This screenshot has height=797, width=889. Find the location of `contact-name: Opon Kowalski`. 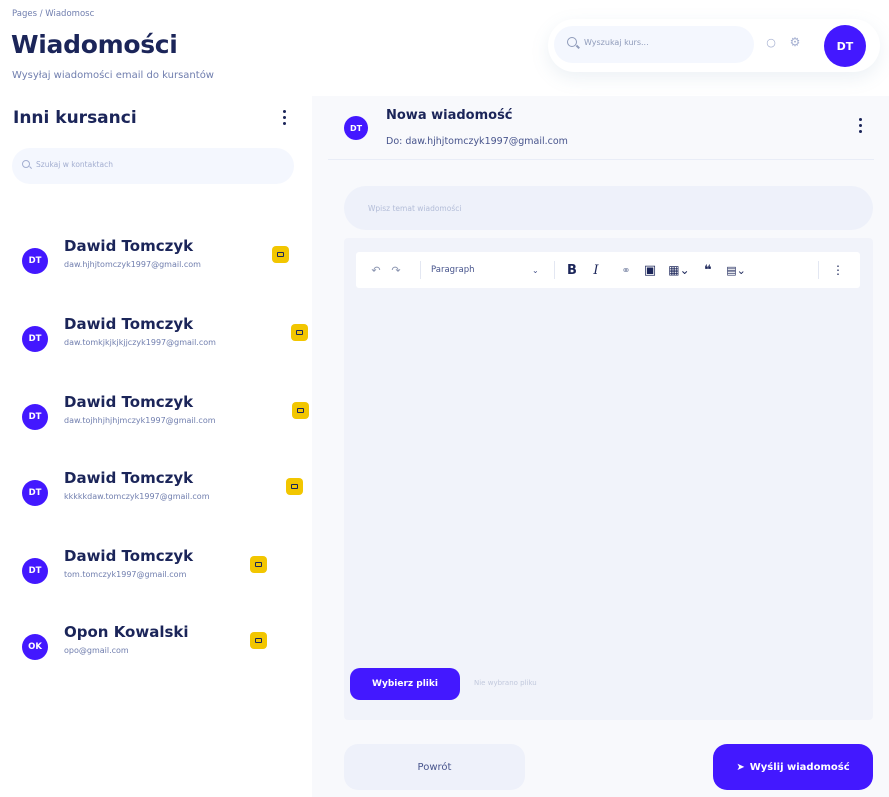

contact-name: Opon Kowalski is located at coordinates (126, 632).